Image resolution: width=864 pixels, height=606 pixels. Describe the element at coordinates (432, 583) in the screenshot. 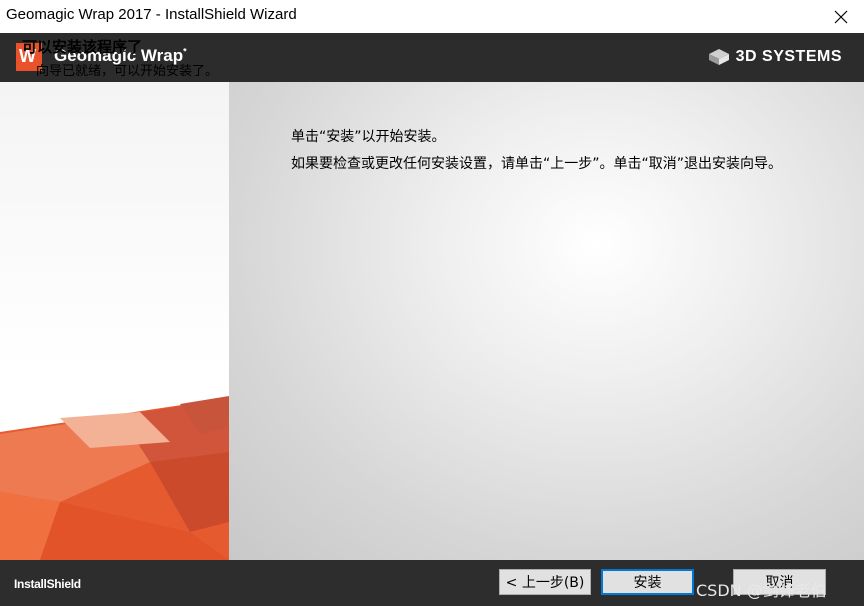

I see `wizard-footer: InstallShield < 上一步(B) 安装 取消 CSDN @剑锋老伯` at that location.